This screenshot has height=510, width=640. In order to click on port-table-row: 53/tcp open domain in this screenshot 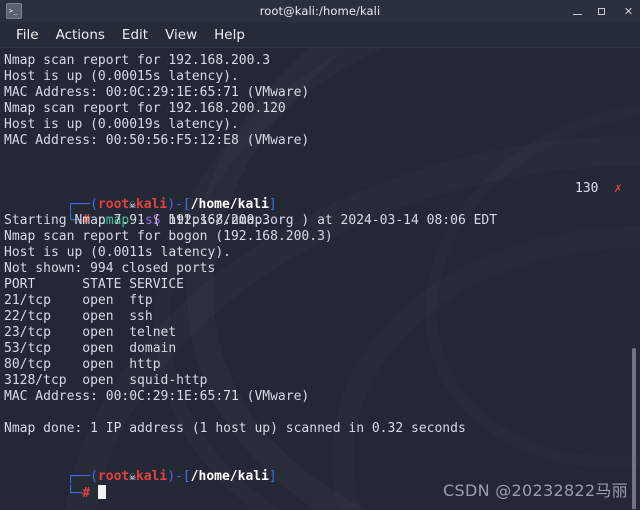, I will do `click(90, 348)`.